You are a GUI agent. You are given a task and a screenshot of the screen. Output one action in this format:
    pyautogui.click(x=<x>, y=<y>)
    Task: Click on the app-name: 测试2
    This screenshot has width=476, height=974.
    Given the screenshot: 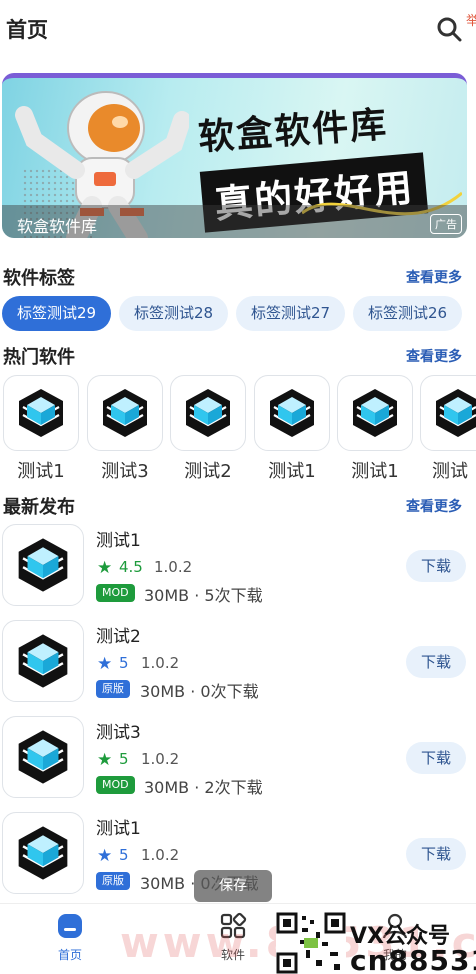 What is the action you would take?
    pyautogui.click(x=118, y=637)
    